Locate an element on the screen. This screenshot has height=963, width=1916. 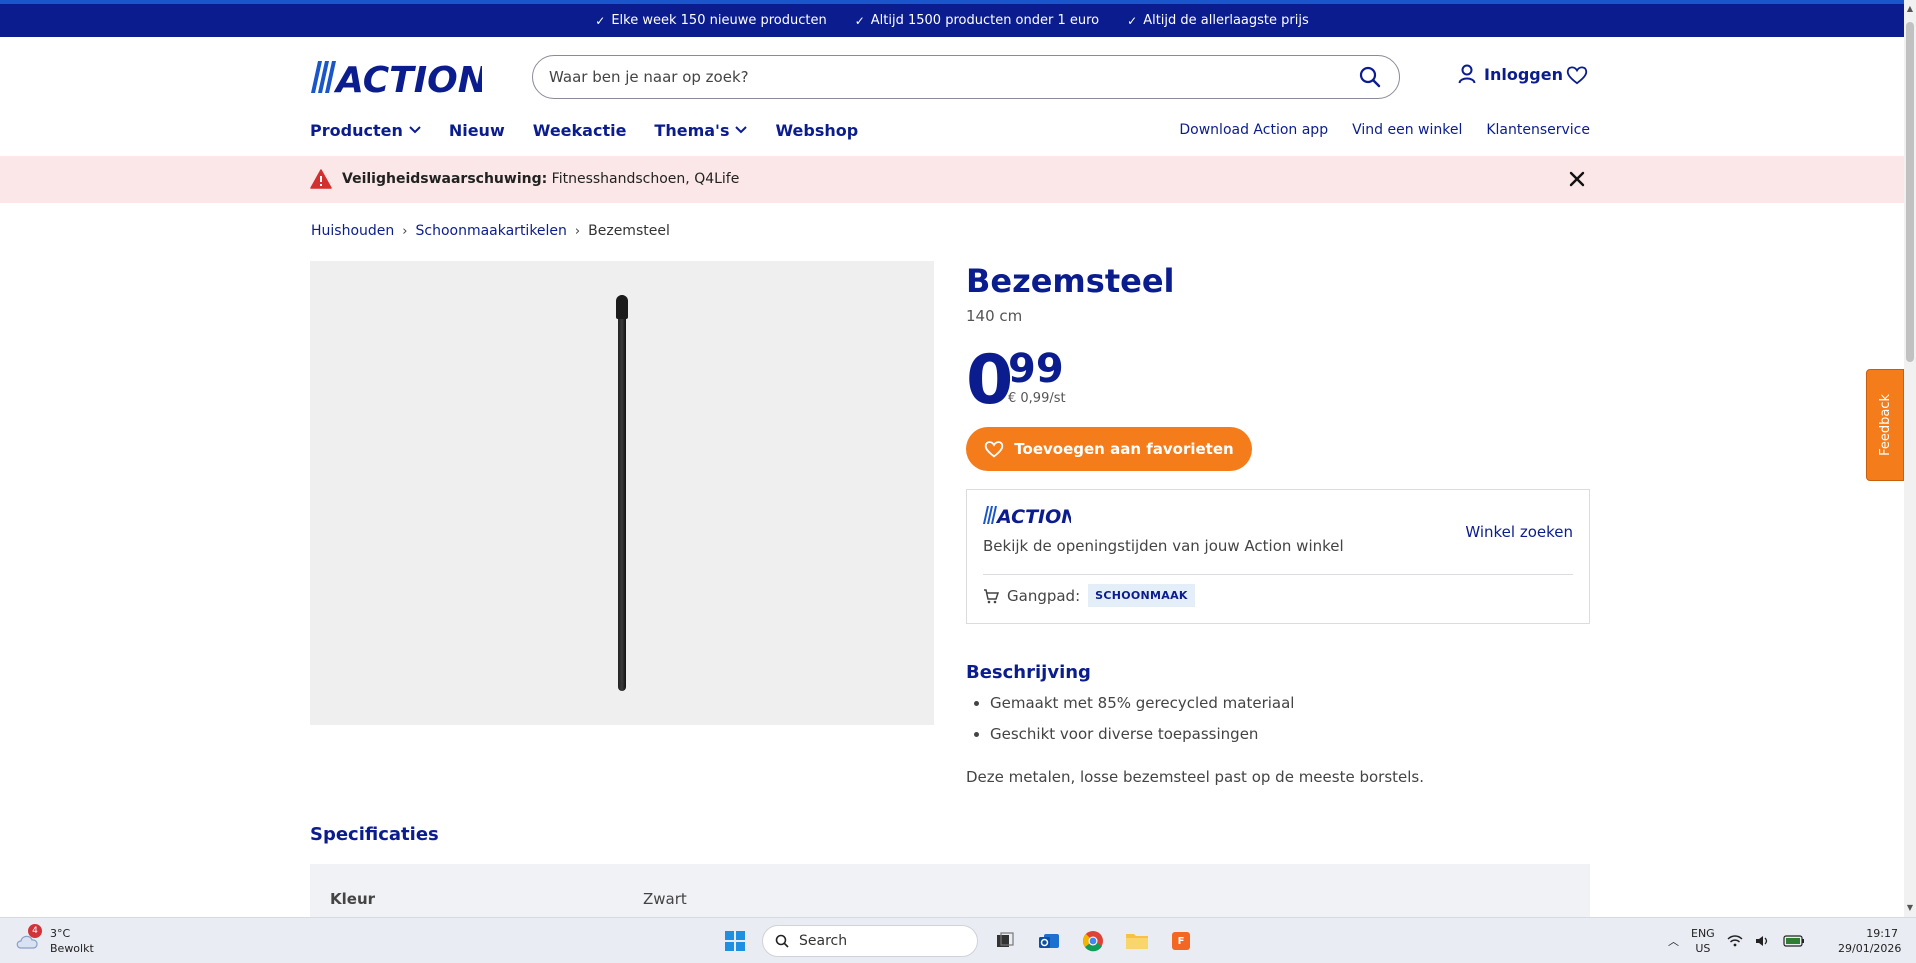
description-bullet: Geschikt voor diverse toepassingen is located at coordinates (1142, 734).